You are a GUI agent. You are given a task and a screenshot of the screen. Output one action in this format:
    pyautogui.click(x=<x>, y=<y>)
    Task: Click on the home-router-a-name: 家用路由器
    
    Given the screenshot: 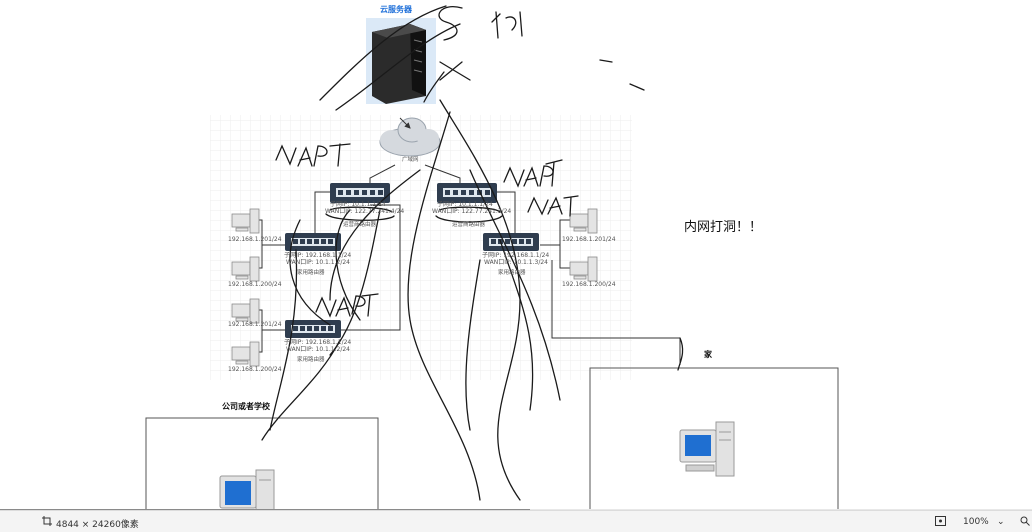 What is the action you would take?
    pyautogui.click(x=311, y=273)
    